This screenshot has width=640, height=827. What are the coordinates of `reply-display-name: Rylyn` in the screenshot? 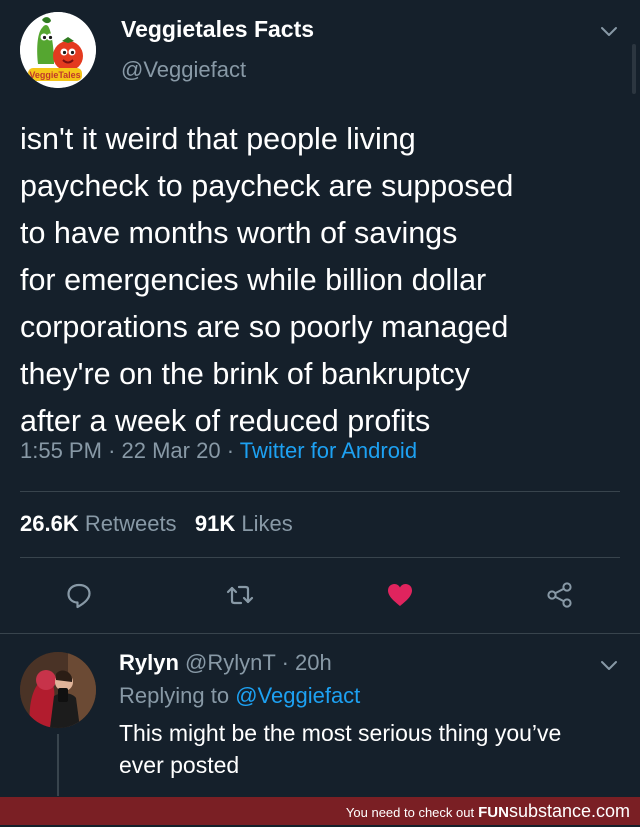 It's located at (149, 662).